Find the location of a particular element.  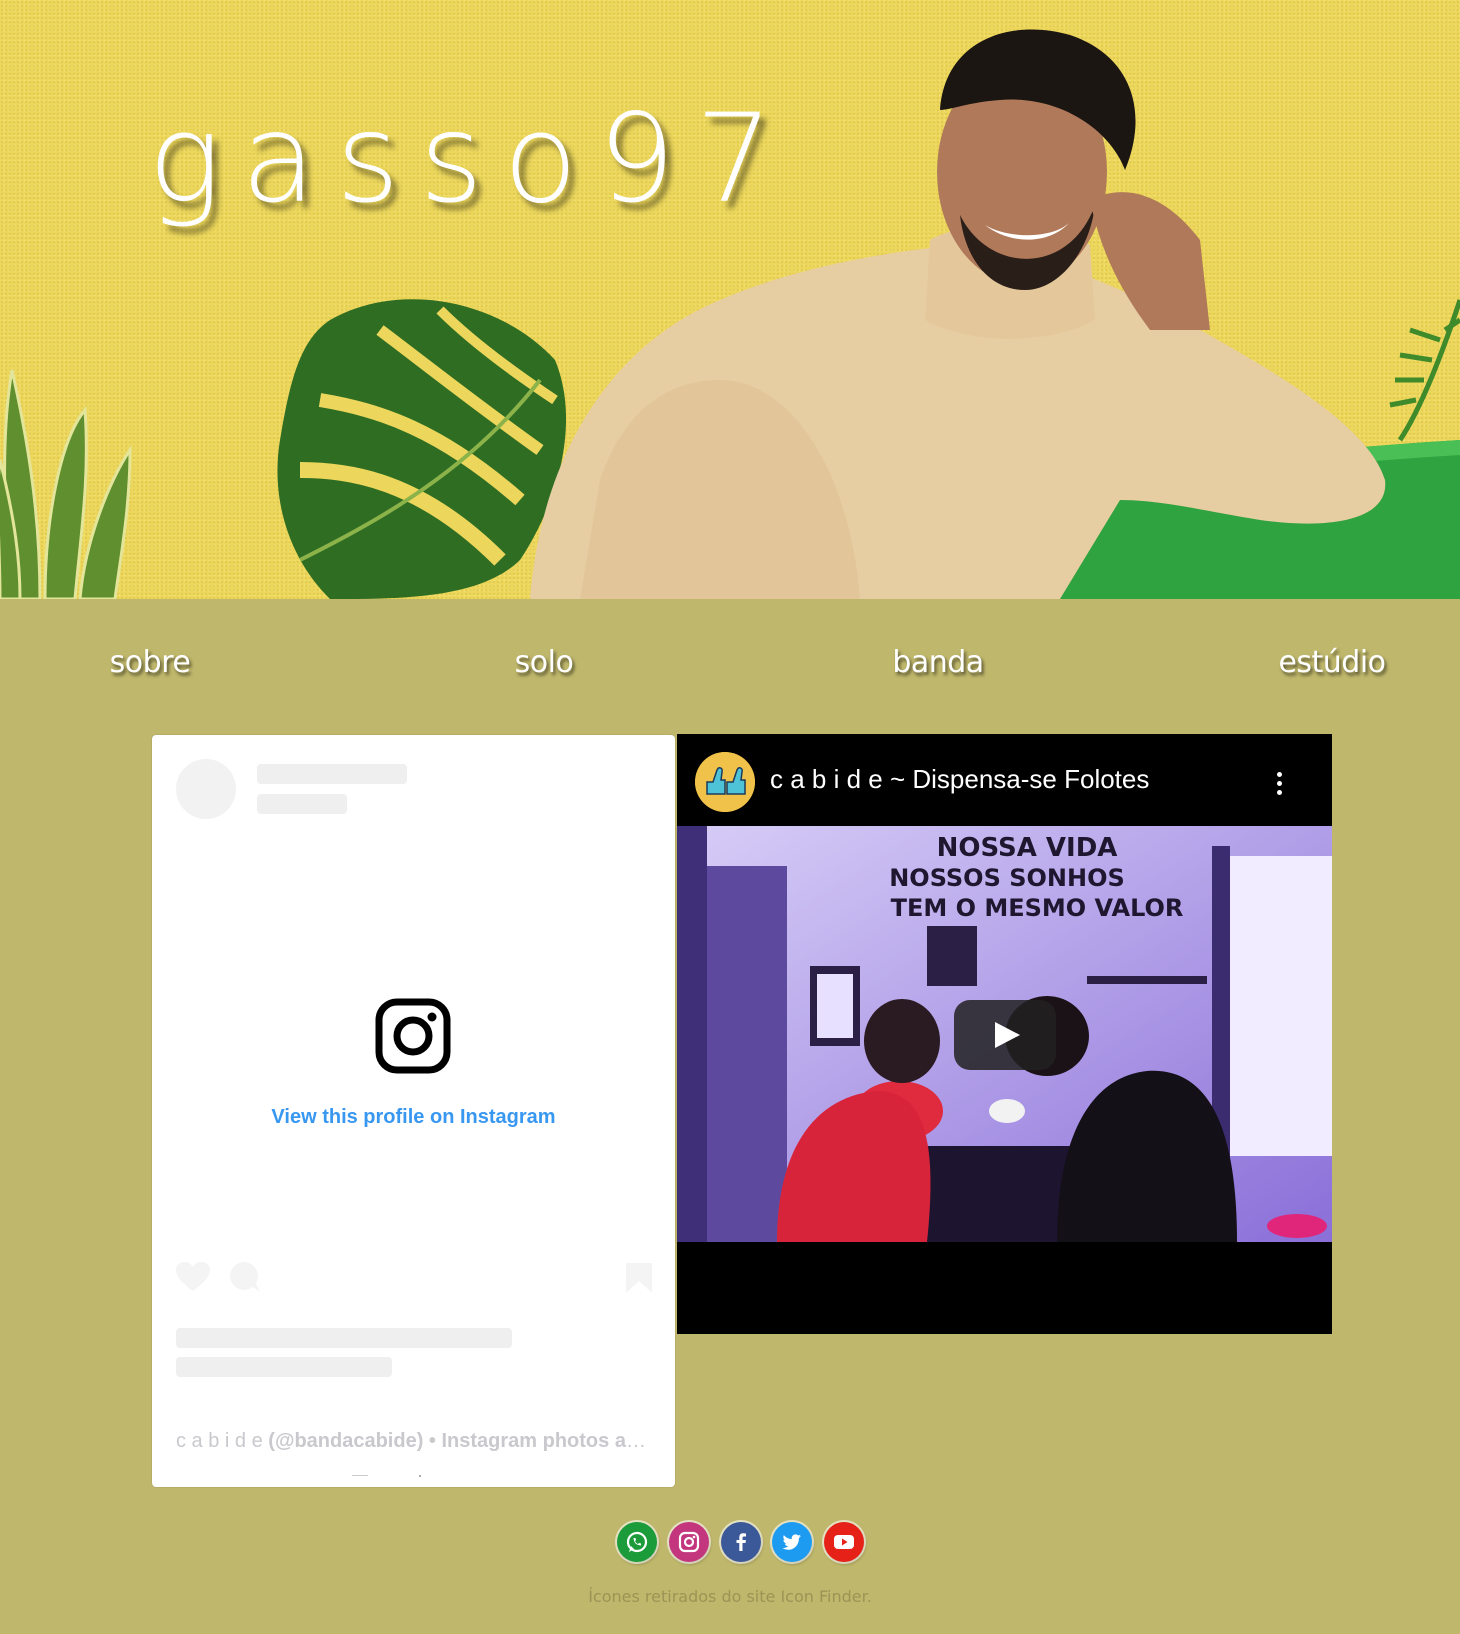

channel-avatar is located at coordinates (725, 782).